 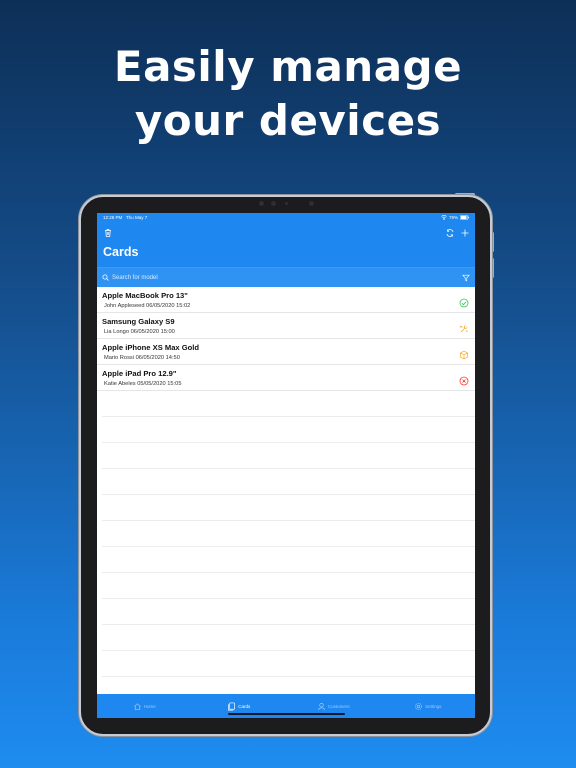 What do you see at coordinates (151, 347) in the screenshot?
I see `card-model: Apple iPhone XS Max Gold` at bounding box center [151, 347].